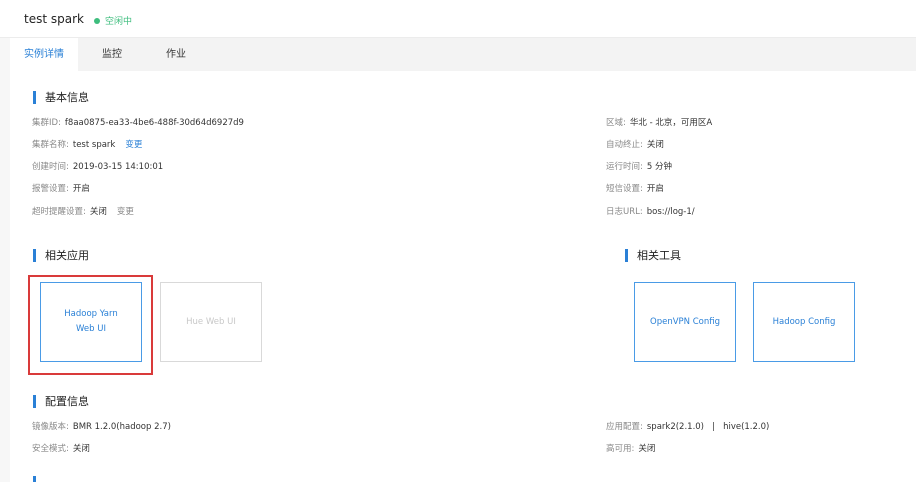 The height and width of the screenshot is (482, 916). Describe the element at coordinates (5, 260) in the screenshot. I see `left-gutter` at that location.